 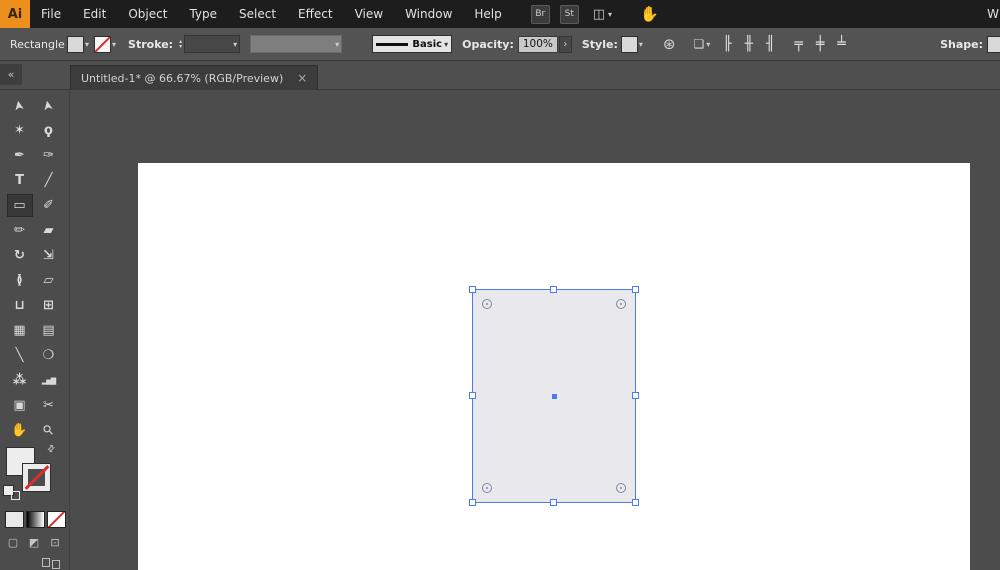 I want to click on default-stroke-mini, so click(x=15, y=495).